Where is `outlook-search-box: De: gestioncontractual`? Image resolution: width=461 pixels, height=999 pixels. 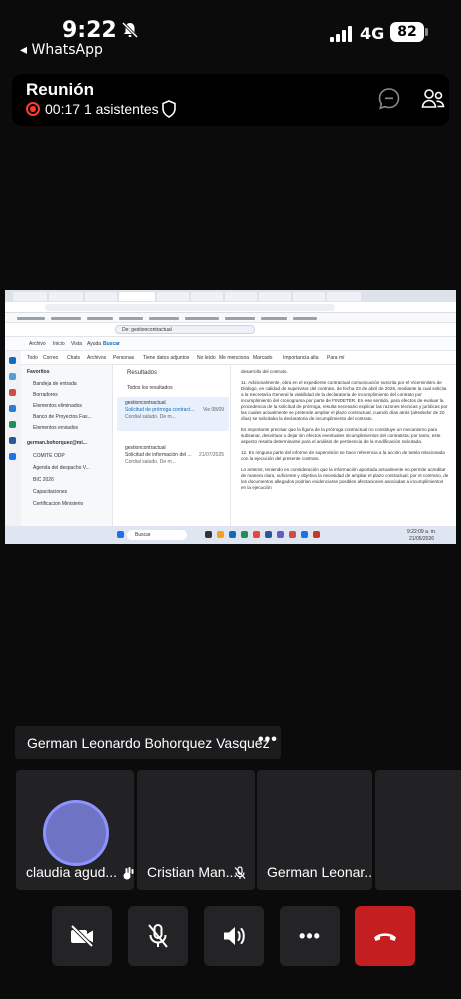
outlook-search-box: De: gestioncontractual is located at coordinates (185, 329).